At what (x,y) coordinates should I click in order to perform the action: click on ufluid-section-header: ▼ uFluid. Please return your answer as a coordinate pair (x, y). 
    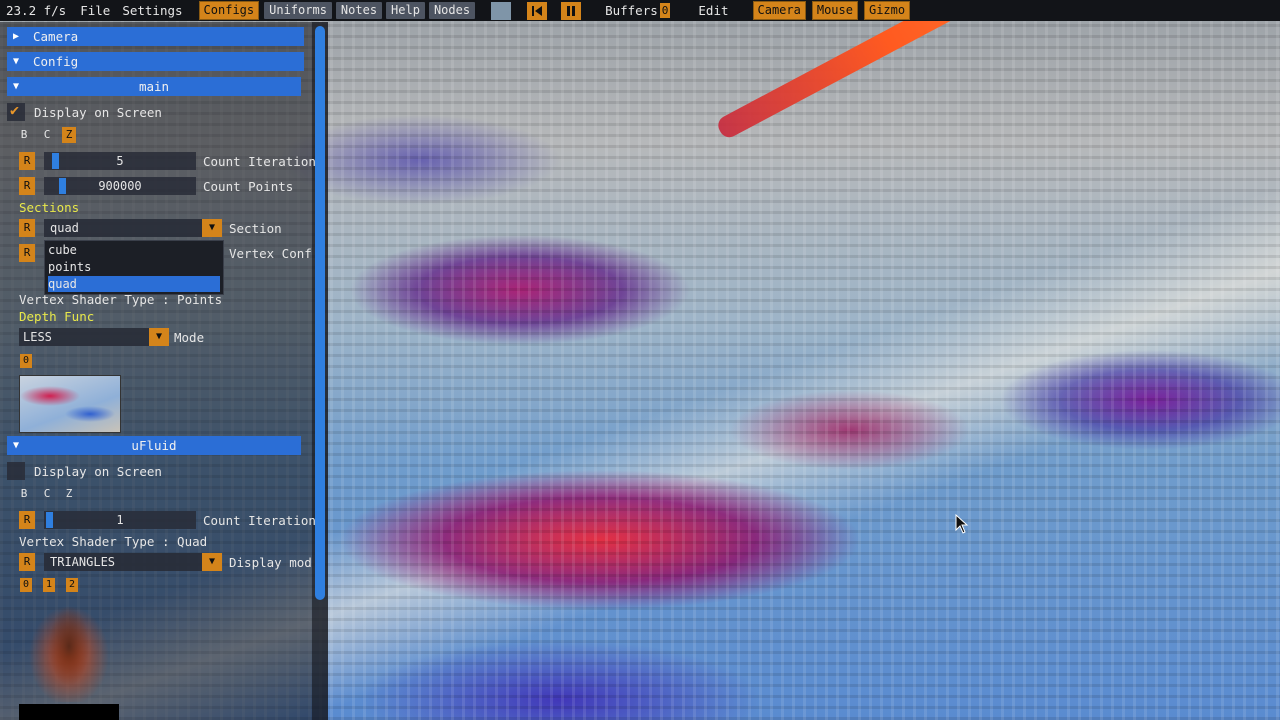
    Looking at the image, I should click on (154, 445).